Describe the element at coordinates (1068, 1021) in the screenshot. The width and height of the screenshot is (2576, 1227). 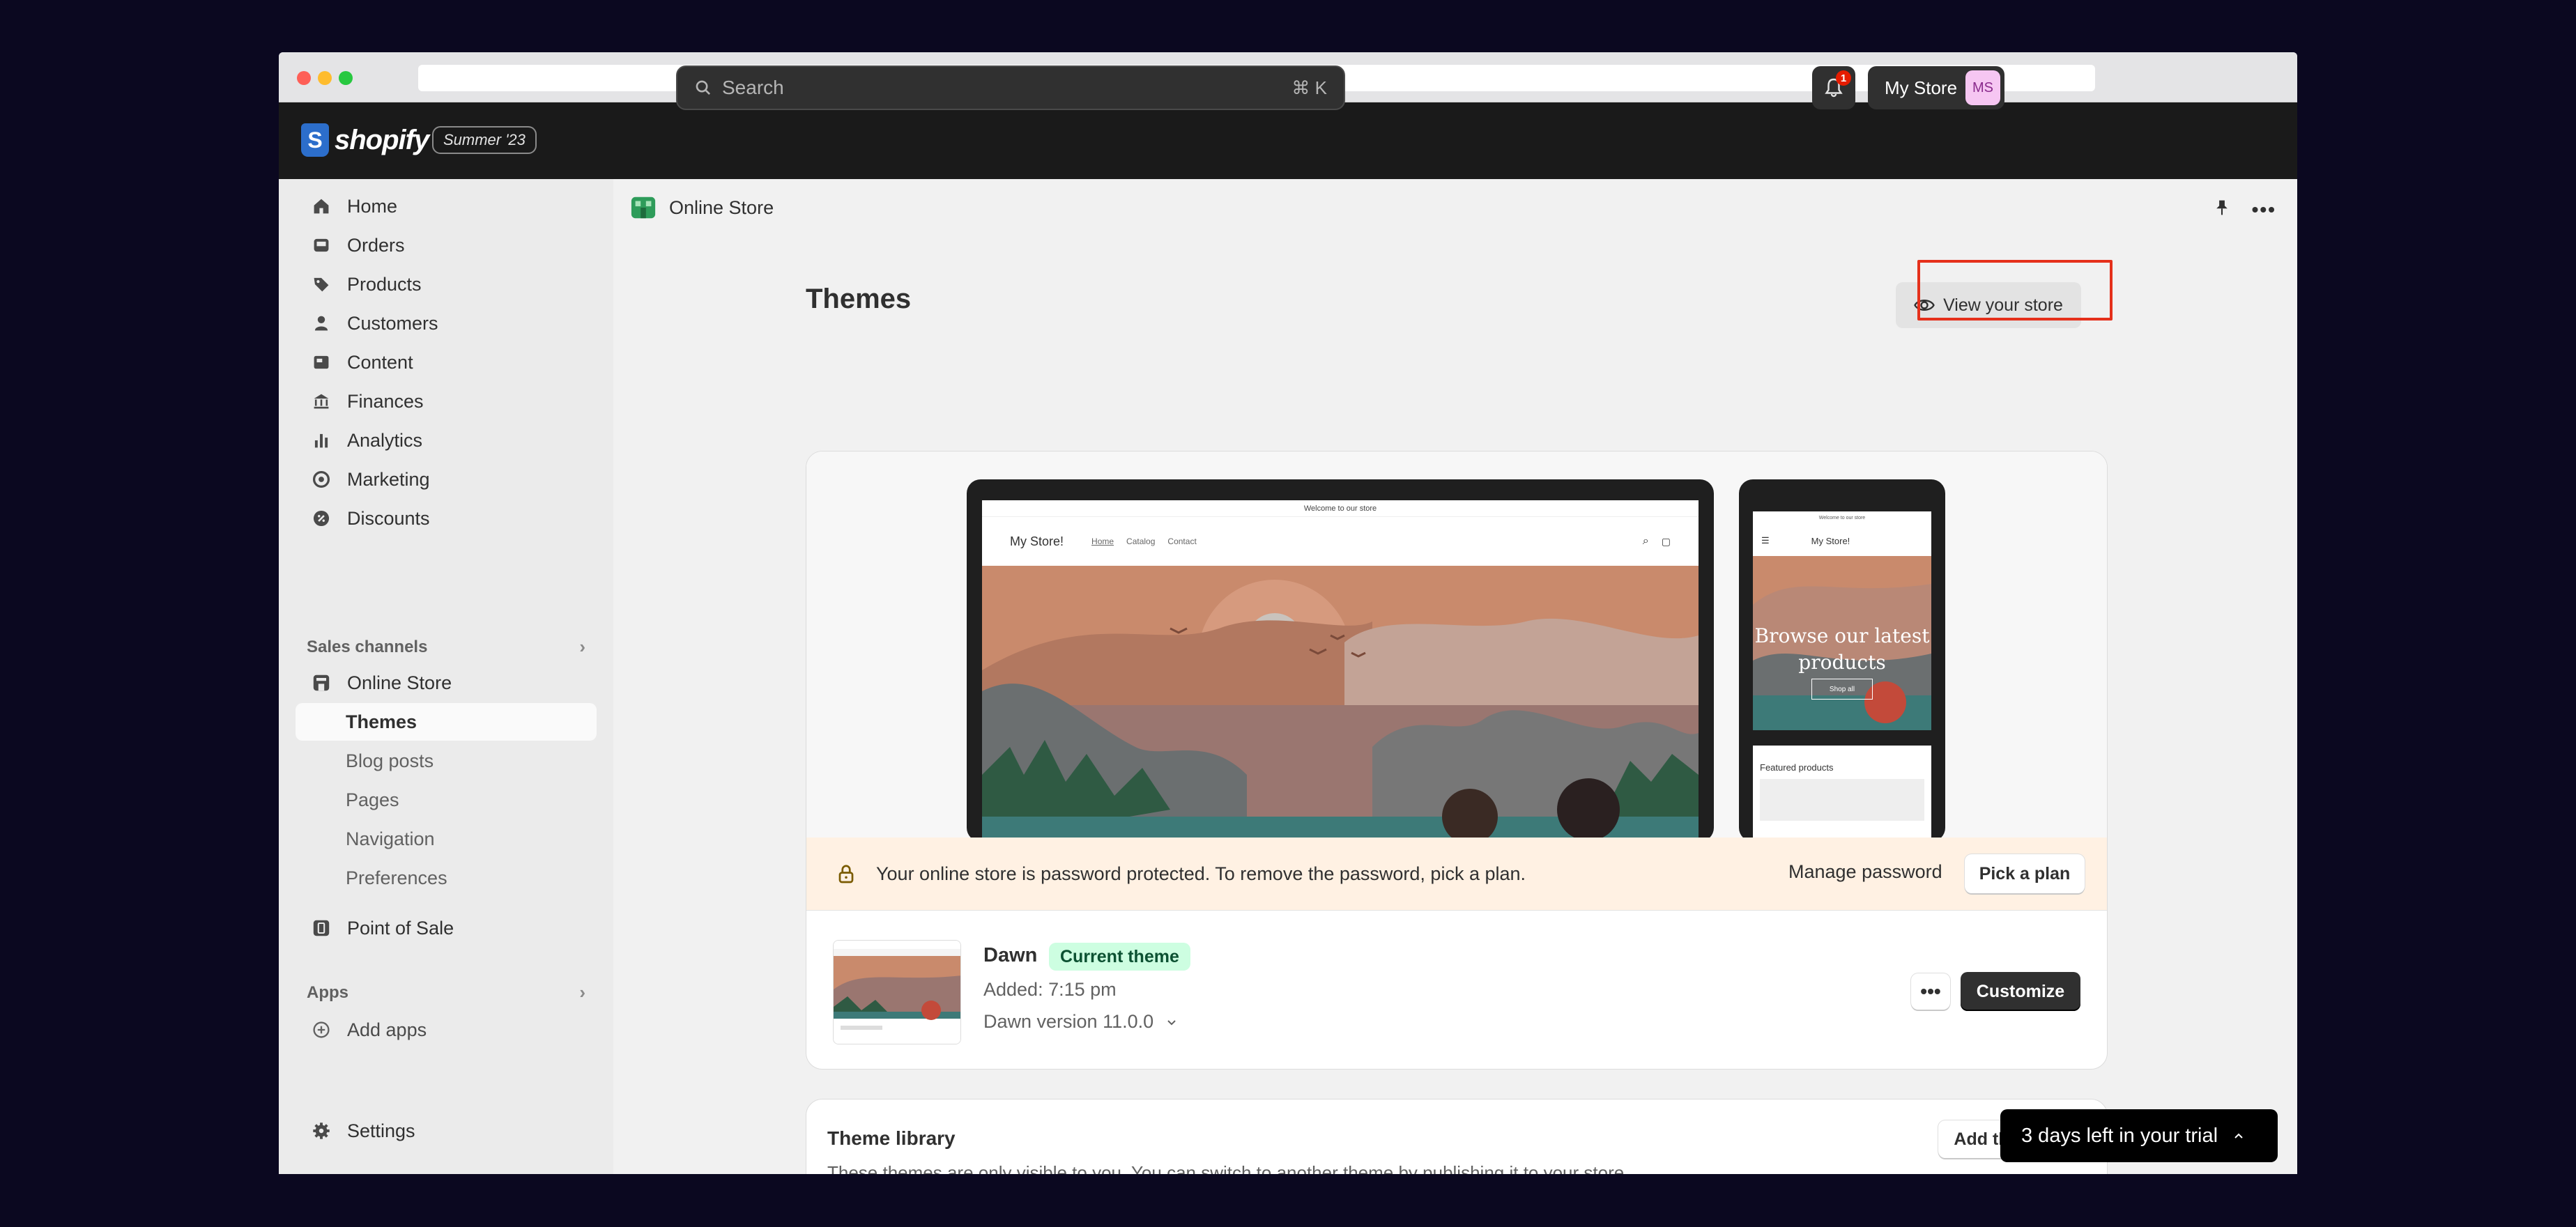
I see `theme-version: Dawn version 11.0.0` at that location.